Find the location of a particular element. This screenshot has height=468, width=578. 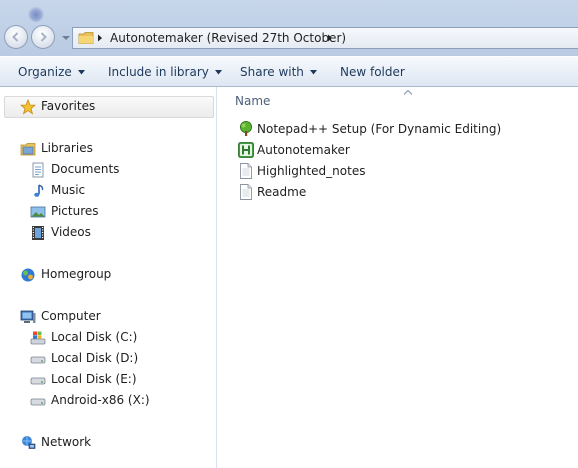

navigation-buttons is located at coordinates (38, 37).